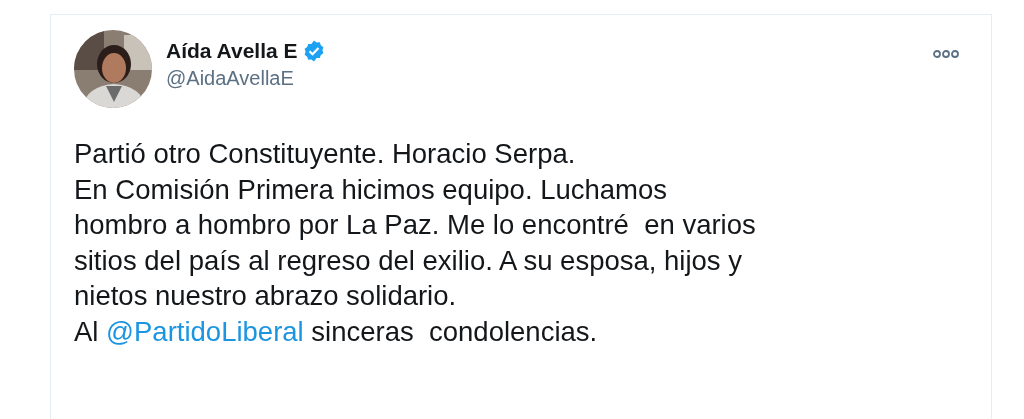 This screenshot has height=419, width=1024. I want to click on author-name: Aída Avella E, so click(232, 51).